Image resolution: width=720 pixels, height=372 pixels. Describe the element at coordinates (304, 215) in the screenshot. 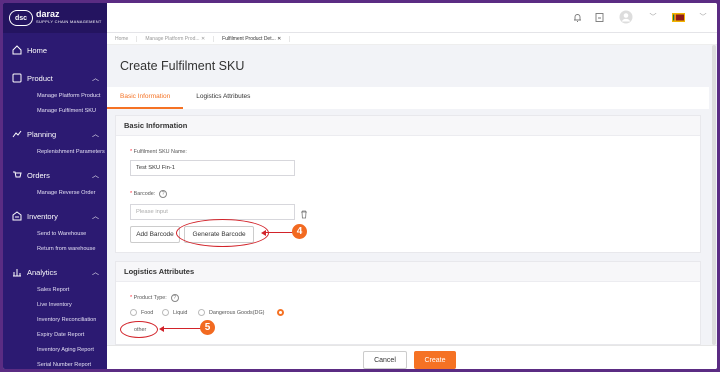

I see `trash-icon` at that location.